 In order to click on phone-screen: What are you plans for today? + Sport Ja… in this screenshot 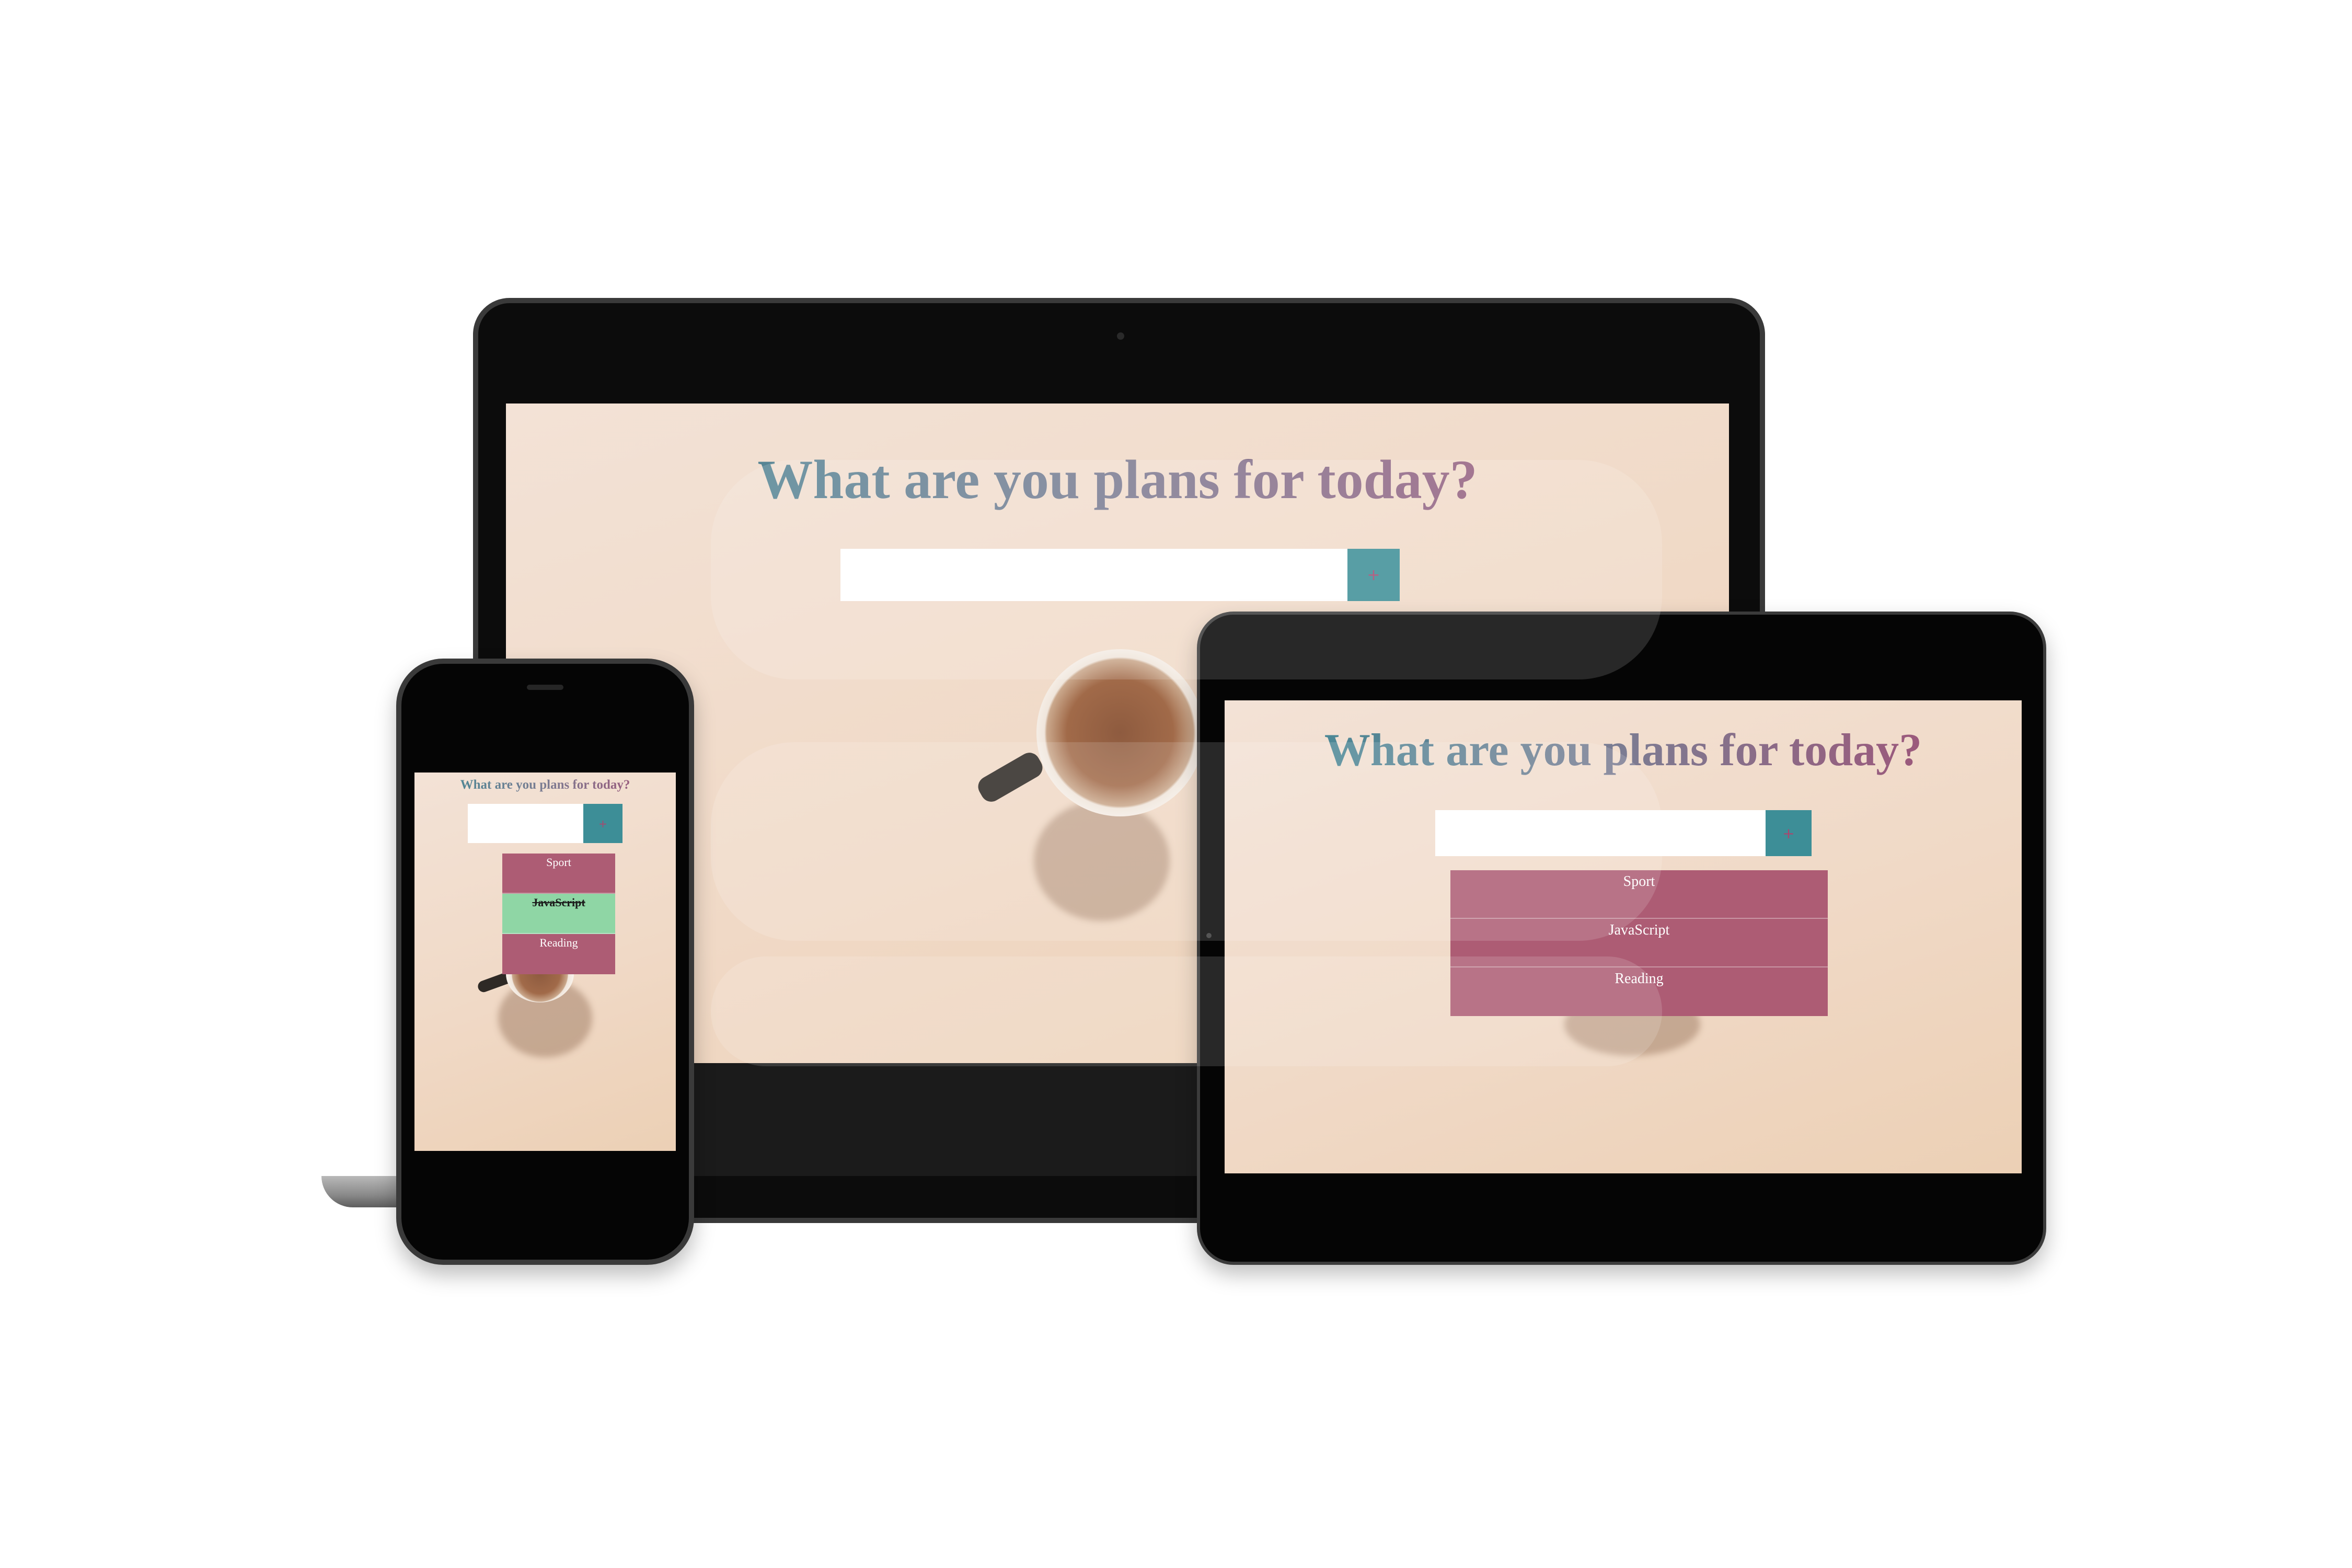, I will do `click(545, 962)`.